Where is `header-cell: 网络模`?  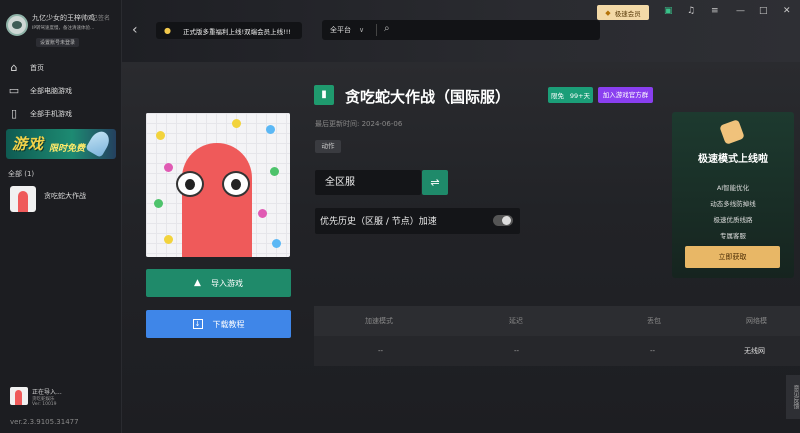
header-cell: 网络模 is located at coordinates (756, 321).